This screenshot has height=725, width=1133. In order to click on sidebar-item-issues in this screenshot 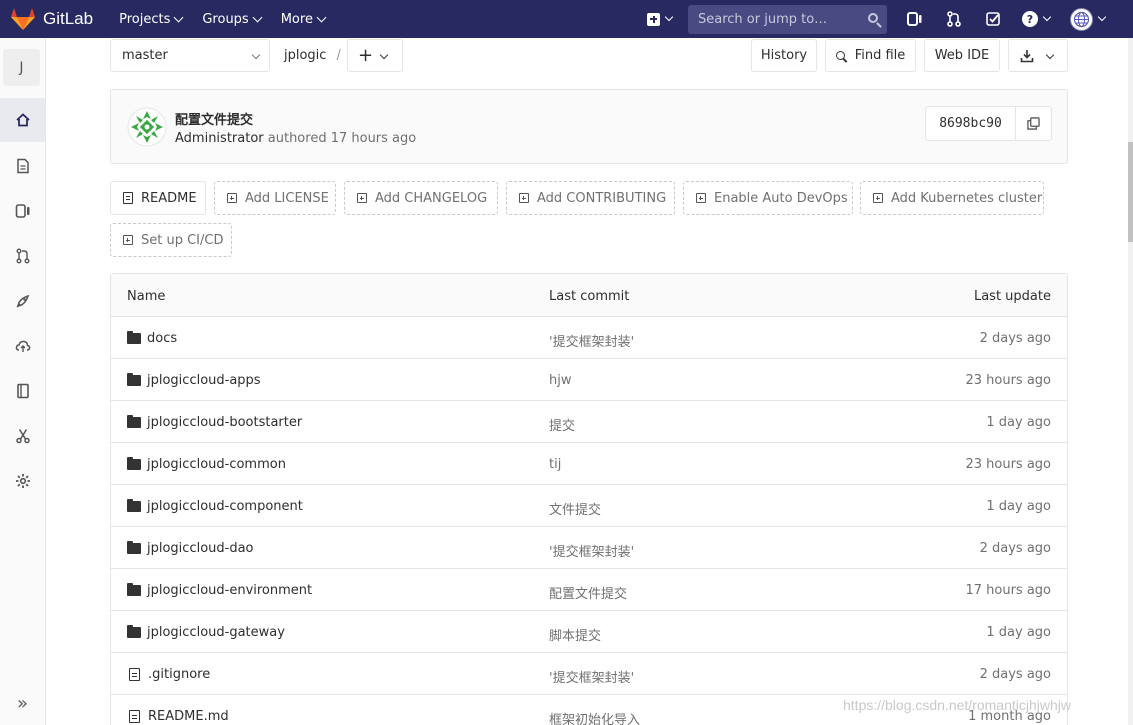, I will do `click(22, 211)`.